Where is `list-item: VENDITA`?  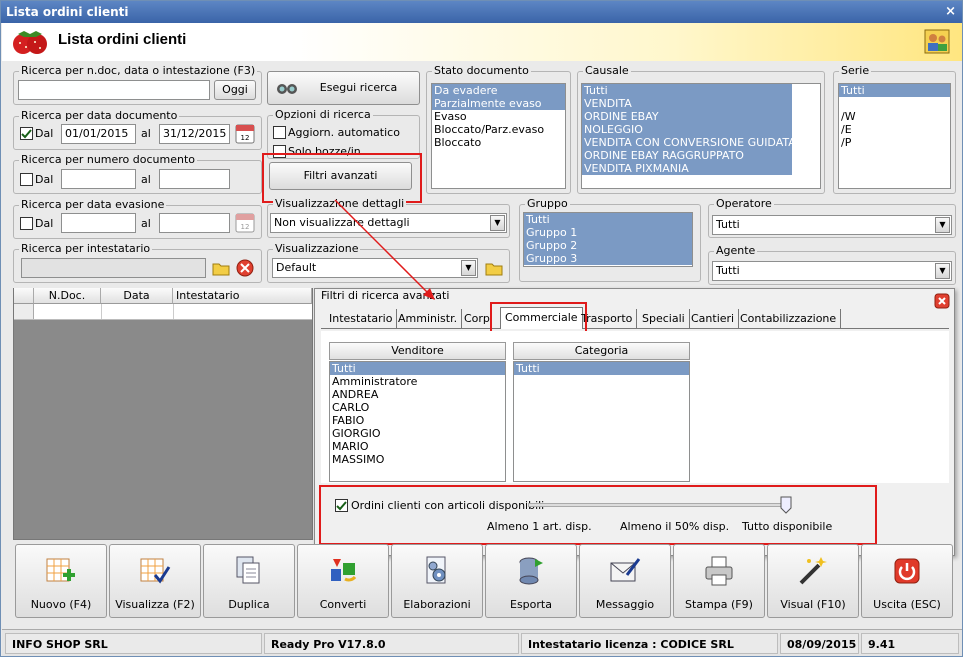
list-item: VENDITA is located at coordinates (687, 103).